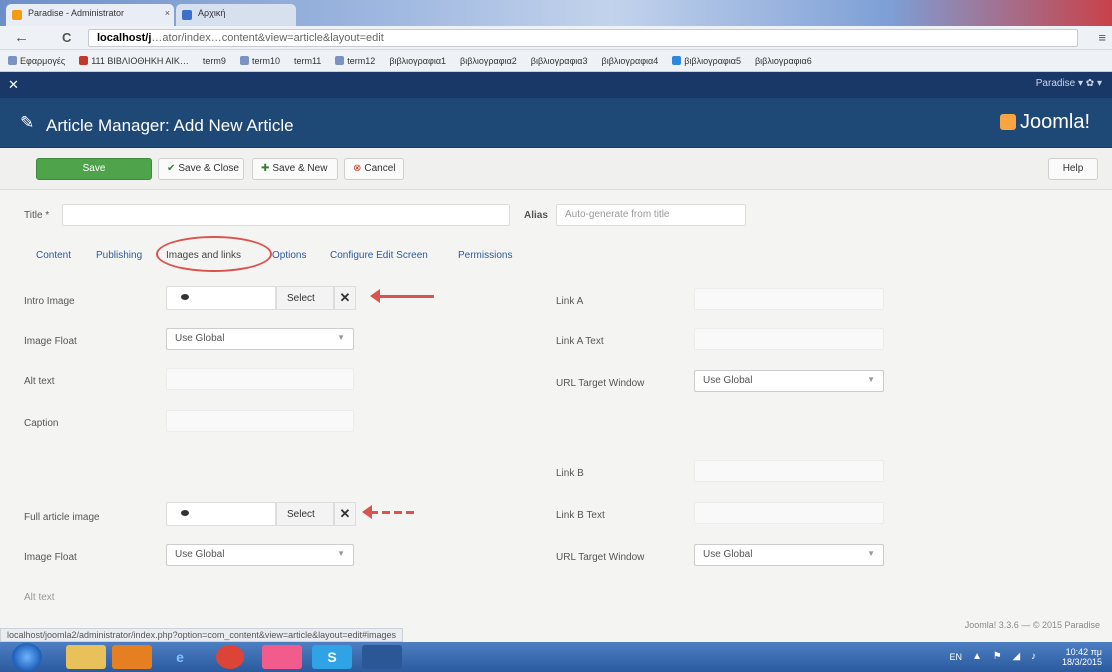 The height and width of the screenshot is (672, 1112). Describe the element at coordinates (706, 61) in the screenshot. I see `bookmark-bibliography5: βιβλιογραφια5` at that location.